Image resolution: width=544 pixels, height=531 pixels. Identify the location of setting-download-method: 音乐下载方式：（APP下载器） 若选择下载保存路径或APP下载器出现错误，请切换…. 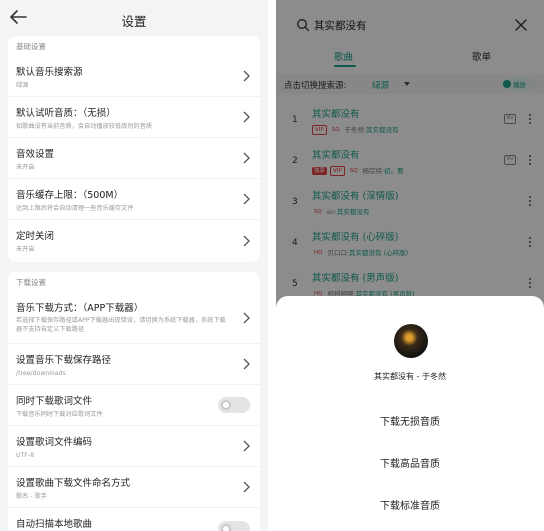
(134, 318).